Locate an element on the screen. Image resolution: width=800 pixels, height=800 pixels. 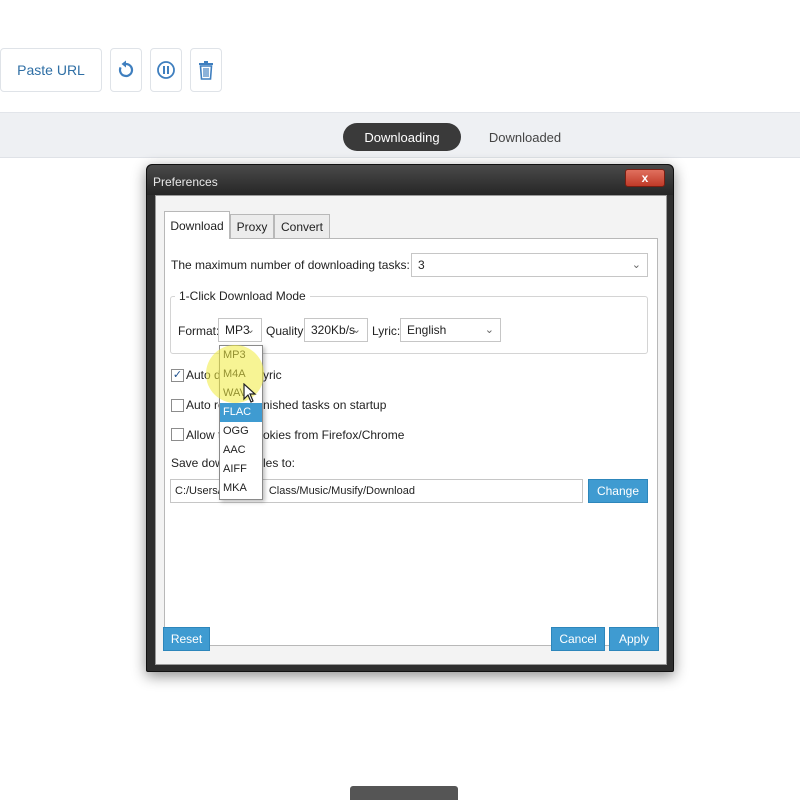
format-dropdown-list: MP3 M4A WAV FLAC OGG AAC AIFF MKA is located at coordinates (241, 422).